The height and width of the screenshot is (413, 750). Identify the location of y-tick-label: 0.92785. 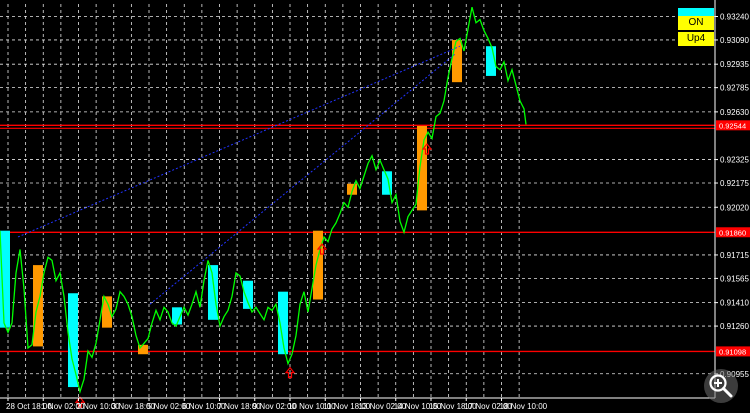
(734, 88).